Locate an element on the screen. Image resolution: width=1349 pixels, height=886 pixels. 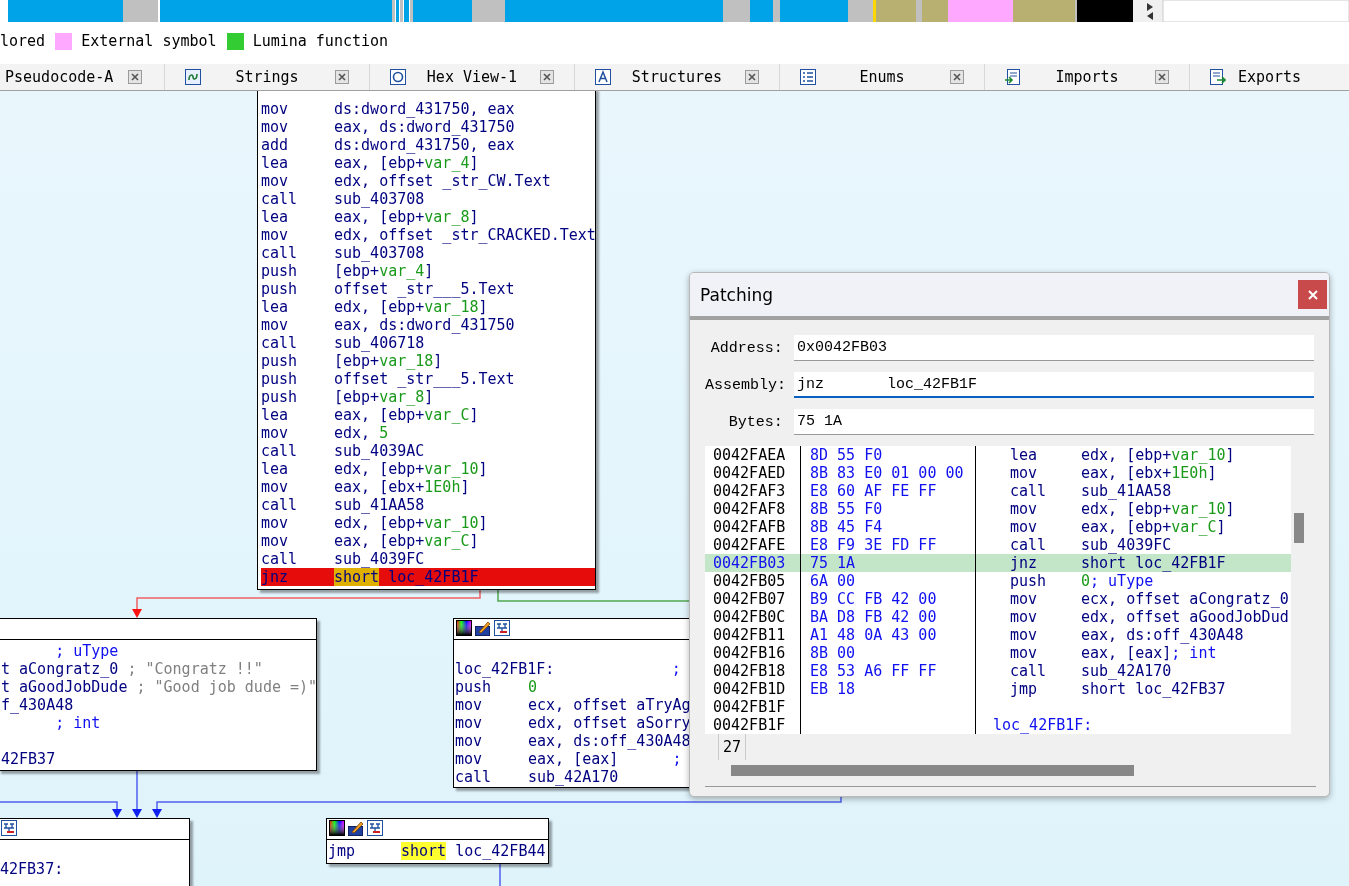
listing-instruction: jmp short loc_42FB37 is located at coordinates (1117, 689).